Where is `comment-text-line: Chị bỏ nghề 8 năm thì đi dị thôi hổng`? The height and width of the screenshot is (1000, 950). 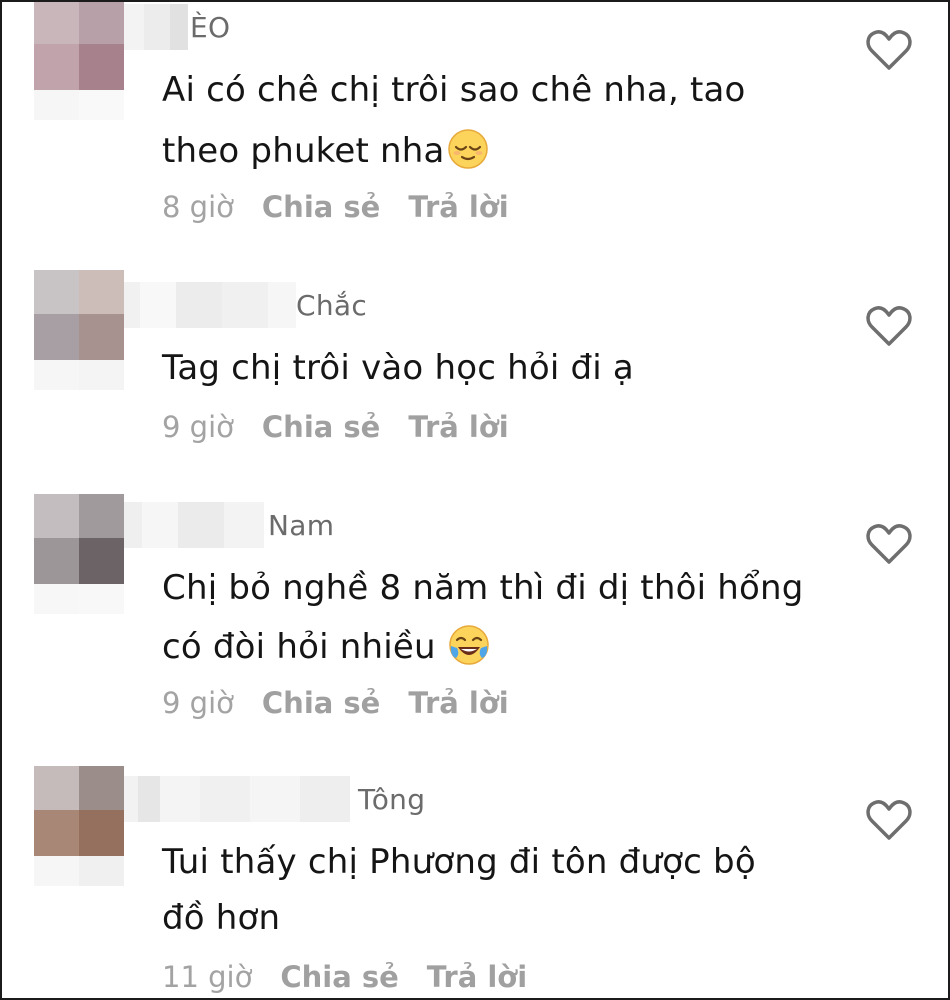 comment-text-line: Chị bỏ nghề 8 năm thì đi dị thôi hổng is located at coordinates (483, 588).